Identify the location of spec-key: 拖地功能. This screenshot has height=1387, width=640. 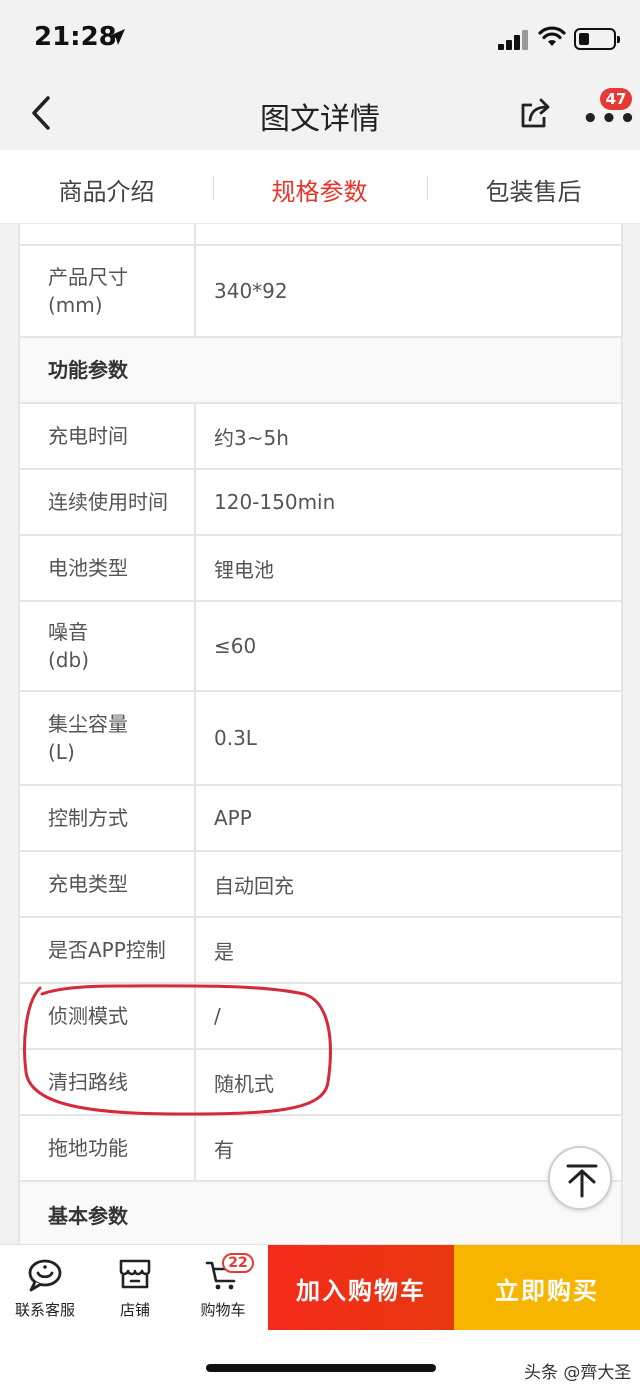
(107, 1148).